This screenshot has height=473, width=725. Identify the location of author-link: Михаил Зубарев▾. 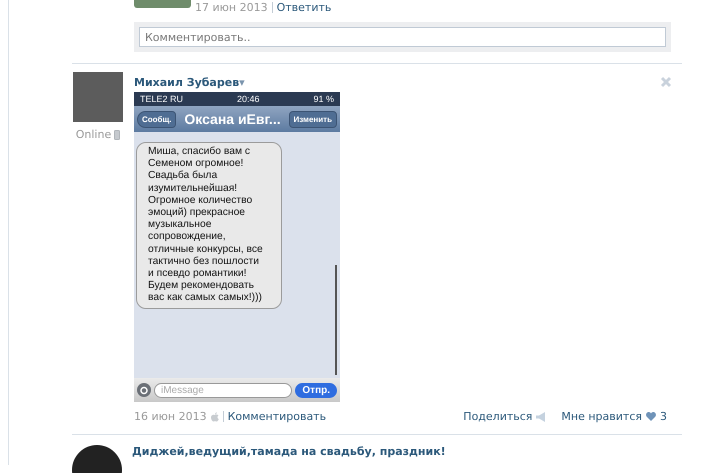
(189, 82).